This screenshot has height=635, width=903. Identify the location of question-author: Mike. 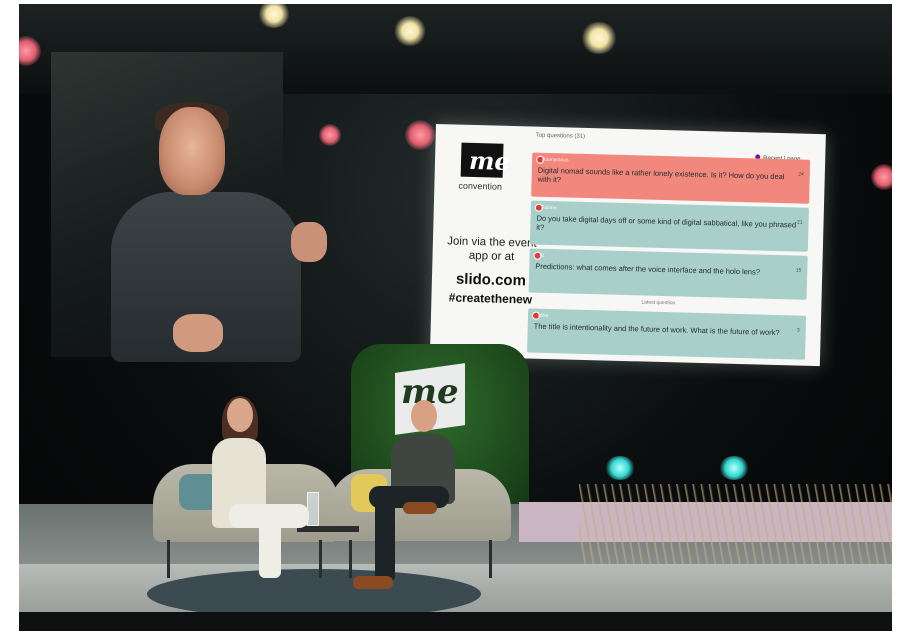
(543, 316).